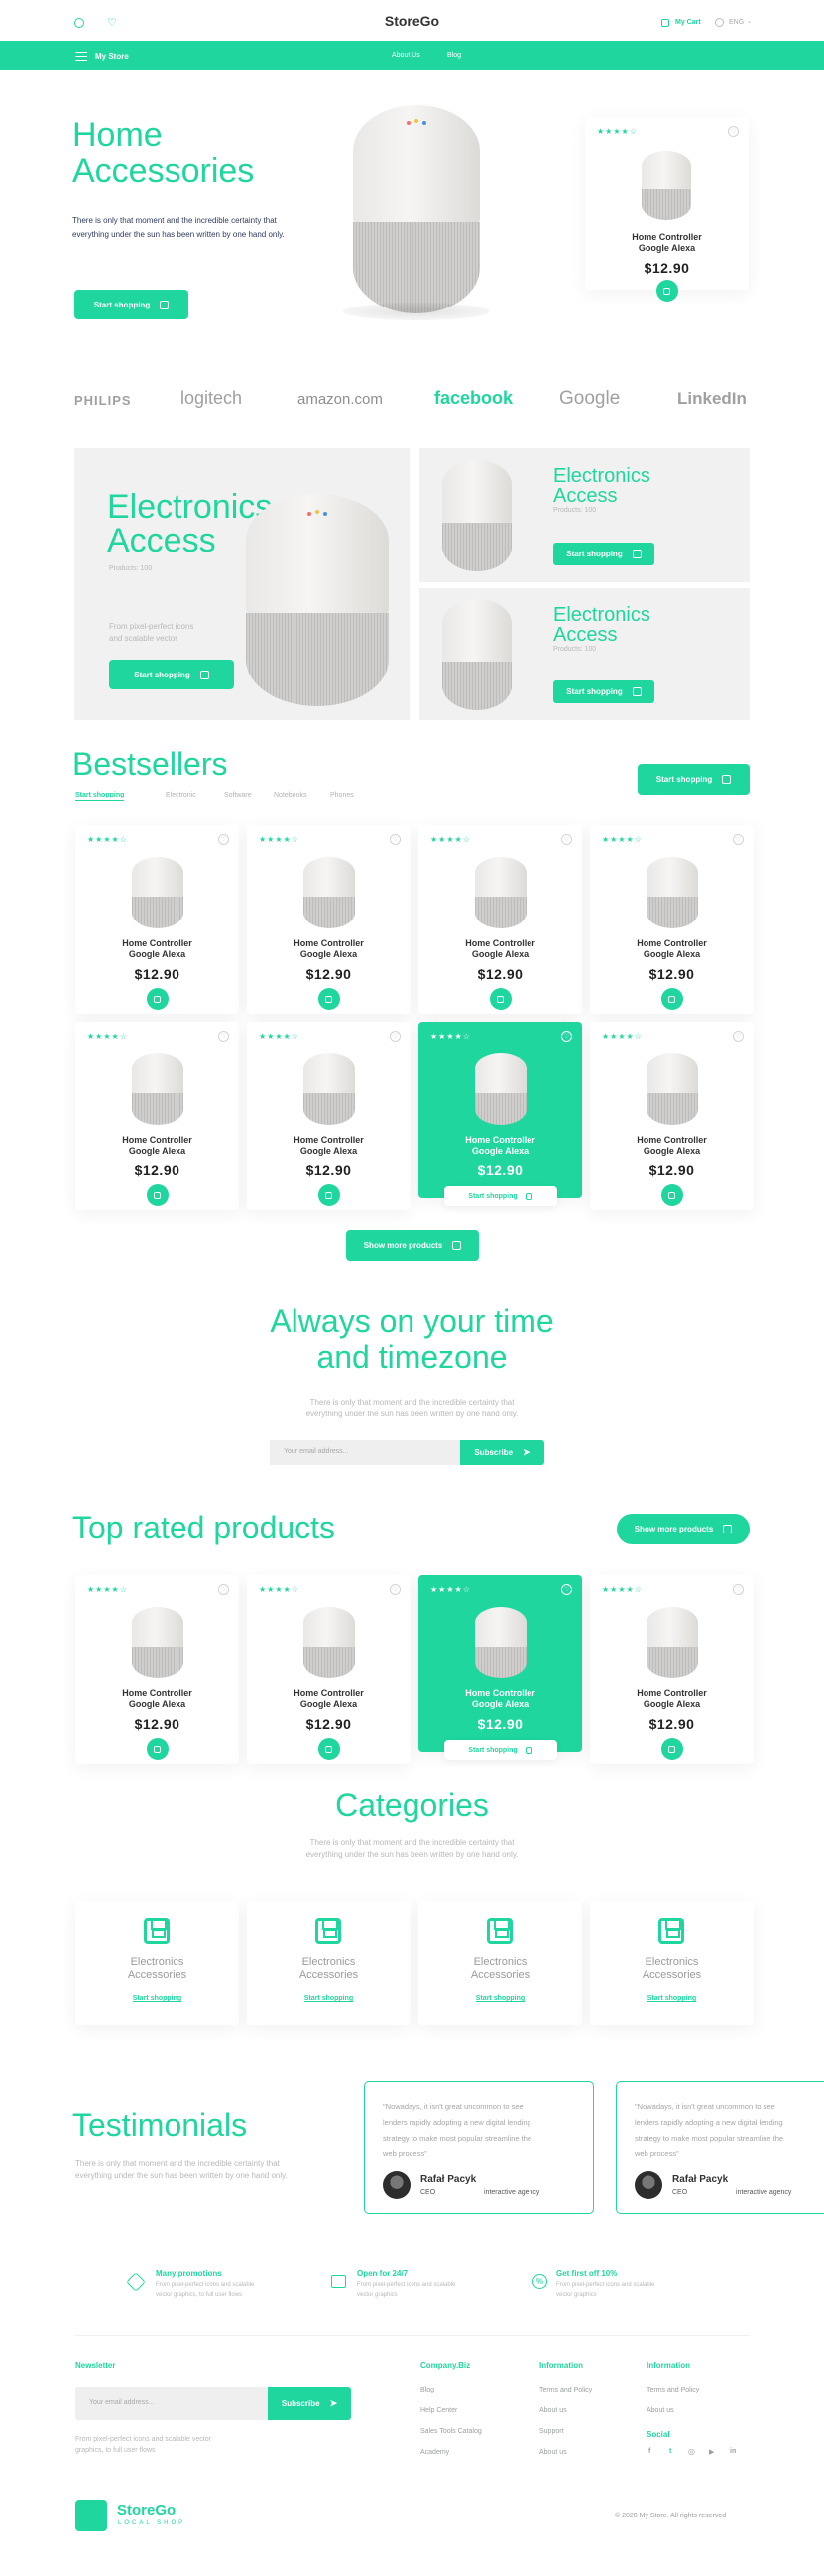 This screenshot has width=824, height=2576. What do you see at coordinates (112, 56) in the screenshot?
I see `nav-menu-label: My Store` at bounding box center [112, 56].